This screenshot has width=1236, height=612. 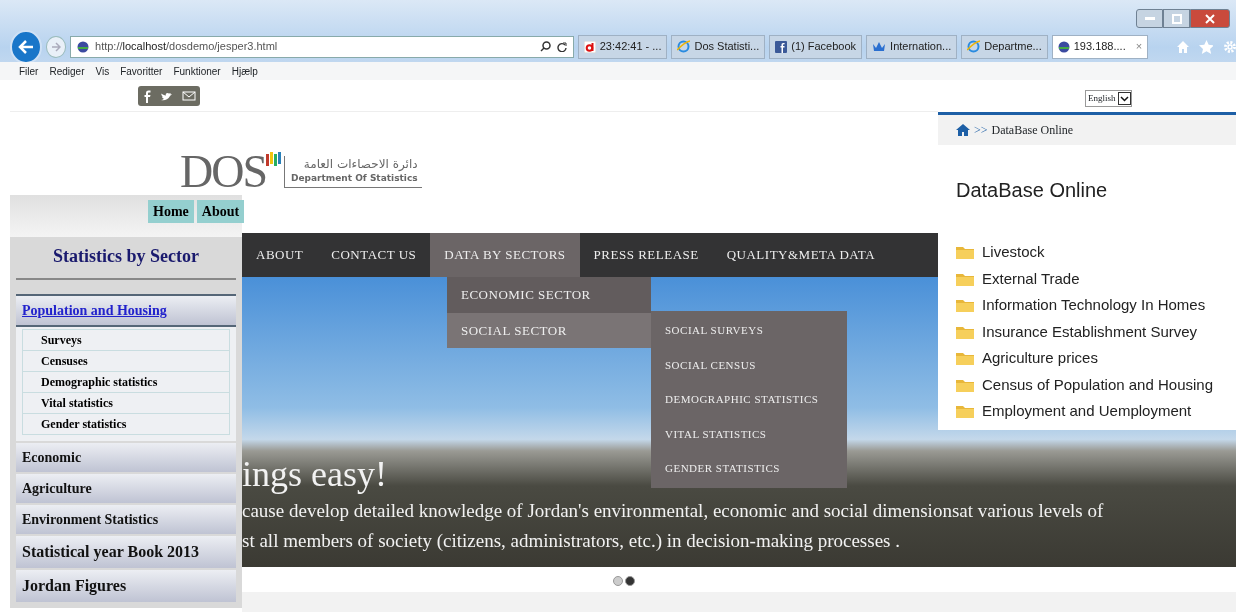 What do you see at coordinates (545, 46) in the screenshot?
I see `search-icon` at bounding box center [545, 46].